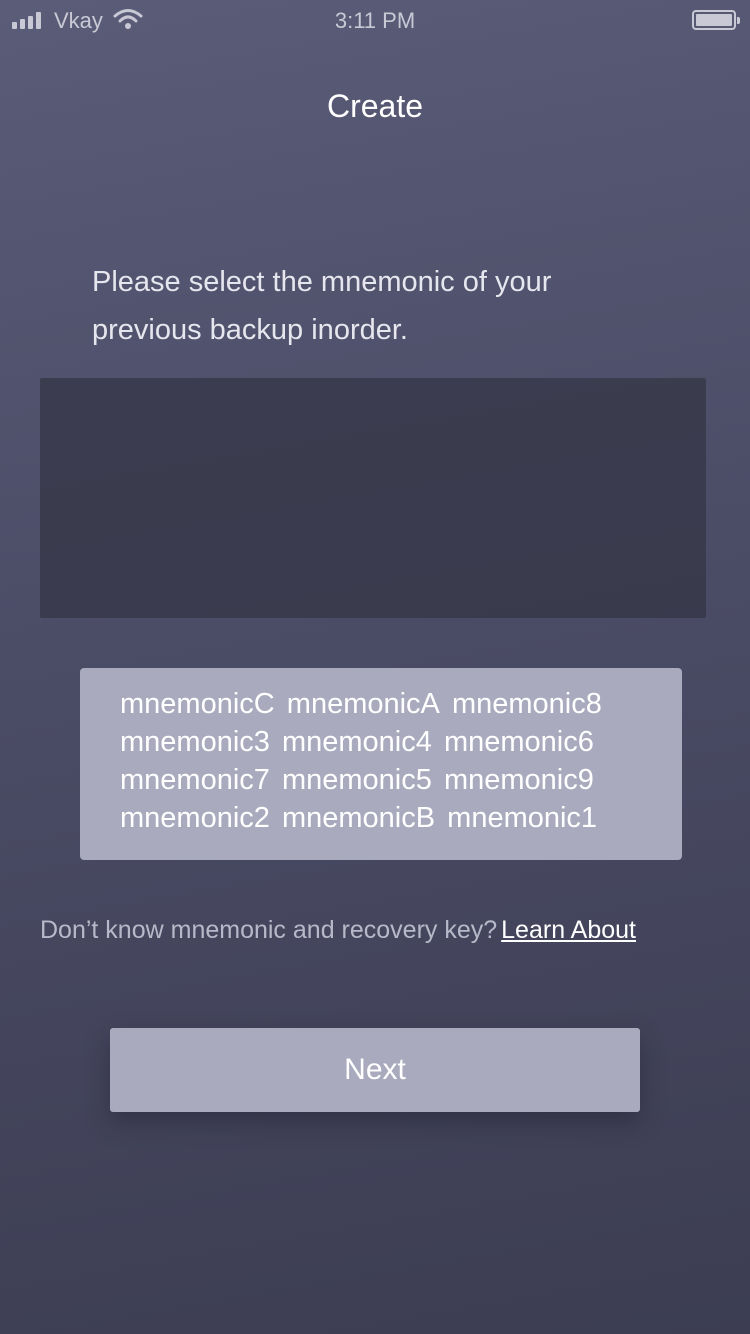  I want to click on mnemonic-row: mnemonicC mnemonicA mnemonic8, so click(401, 704).